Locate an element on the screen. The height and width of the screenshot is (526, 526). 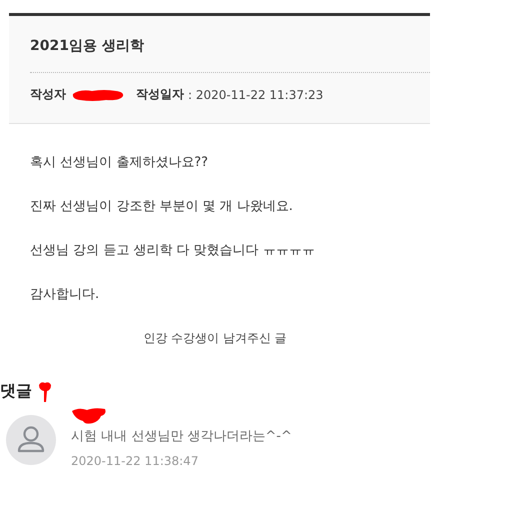
caption-text: 인강 수강생이 남겨주신 글 is located at coordinates (215, 338).